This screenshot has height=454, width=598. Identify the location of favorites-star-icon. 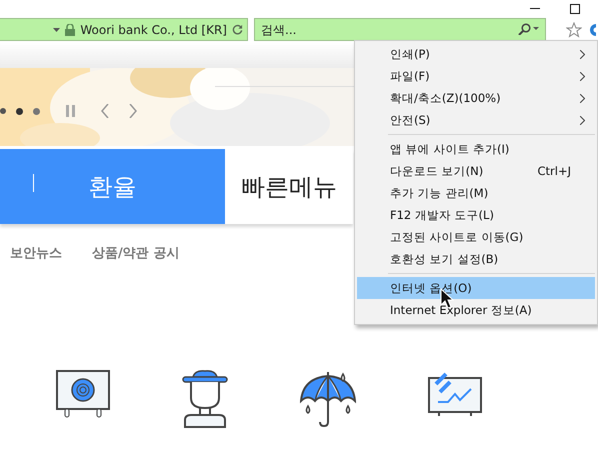
(574, 30).